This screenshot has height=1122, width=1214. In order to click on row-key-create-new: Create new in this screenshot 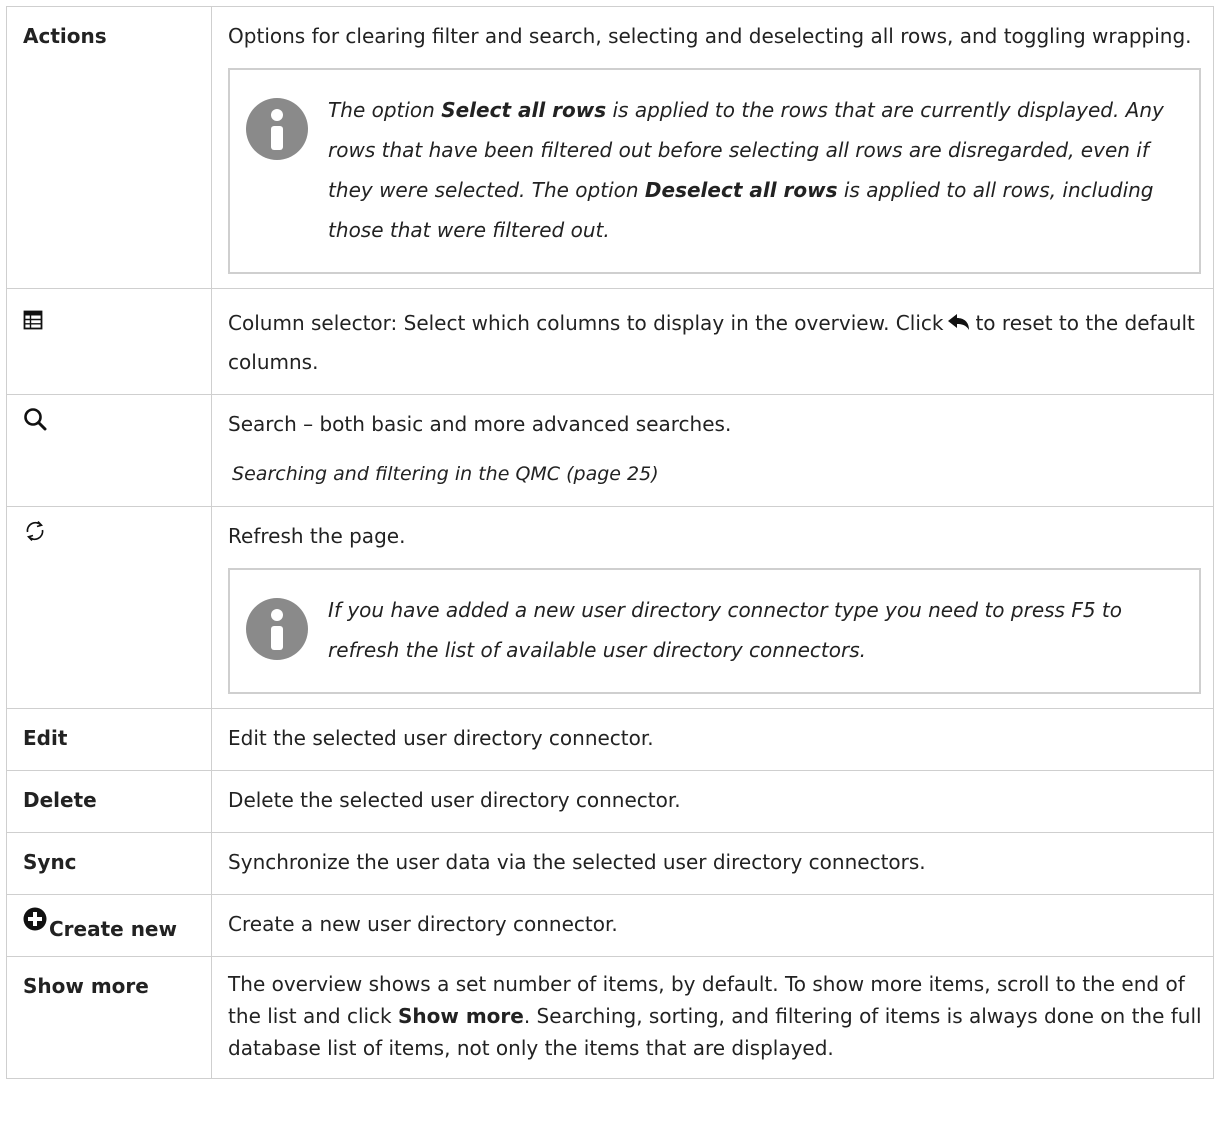, I will do `click(113, 929)`.